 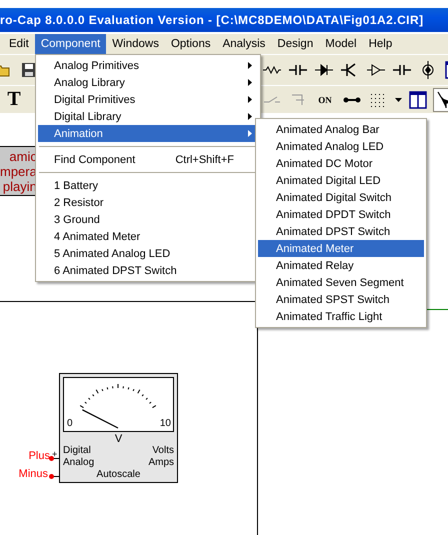 I want to click on unit-label: V, so click(x=118, y=439).